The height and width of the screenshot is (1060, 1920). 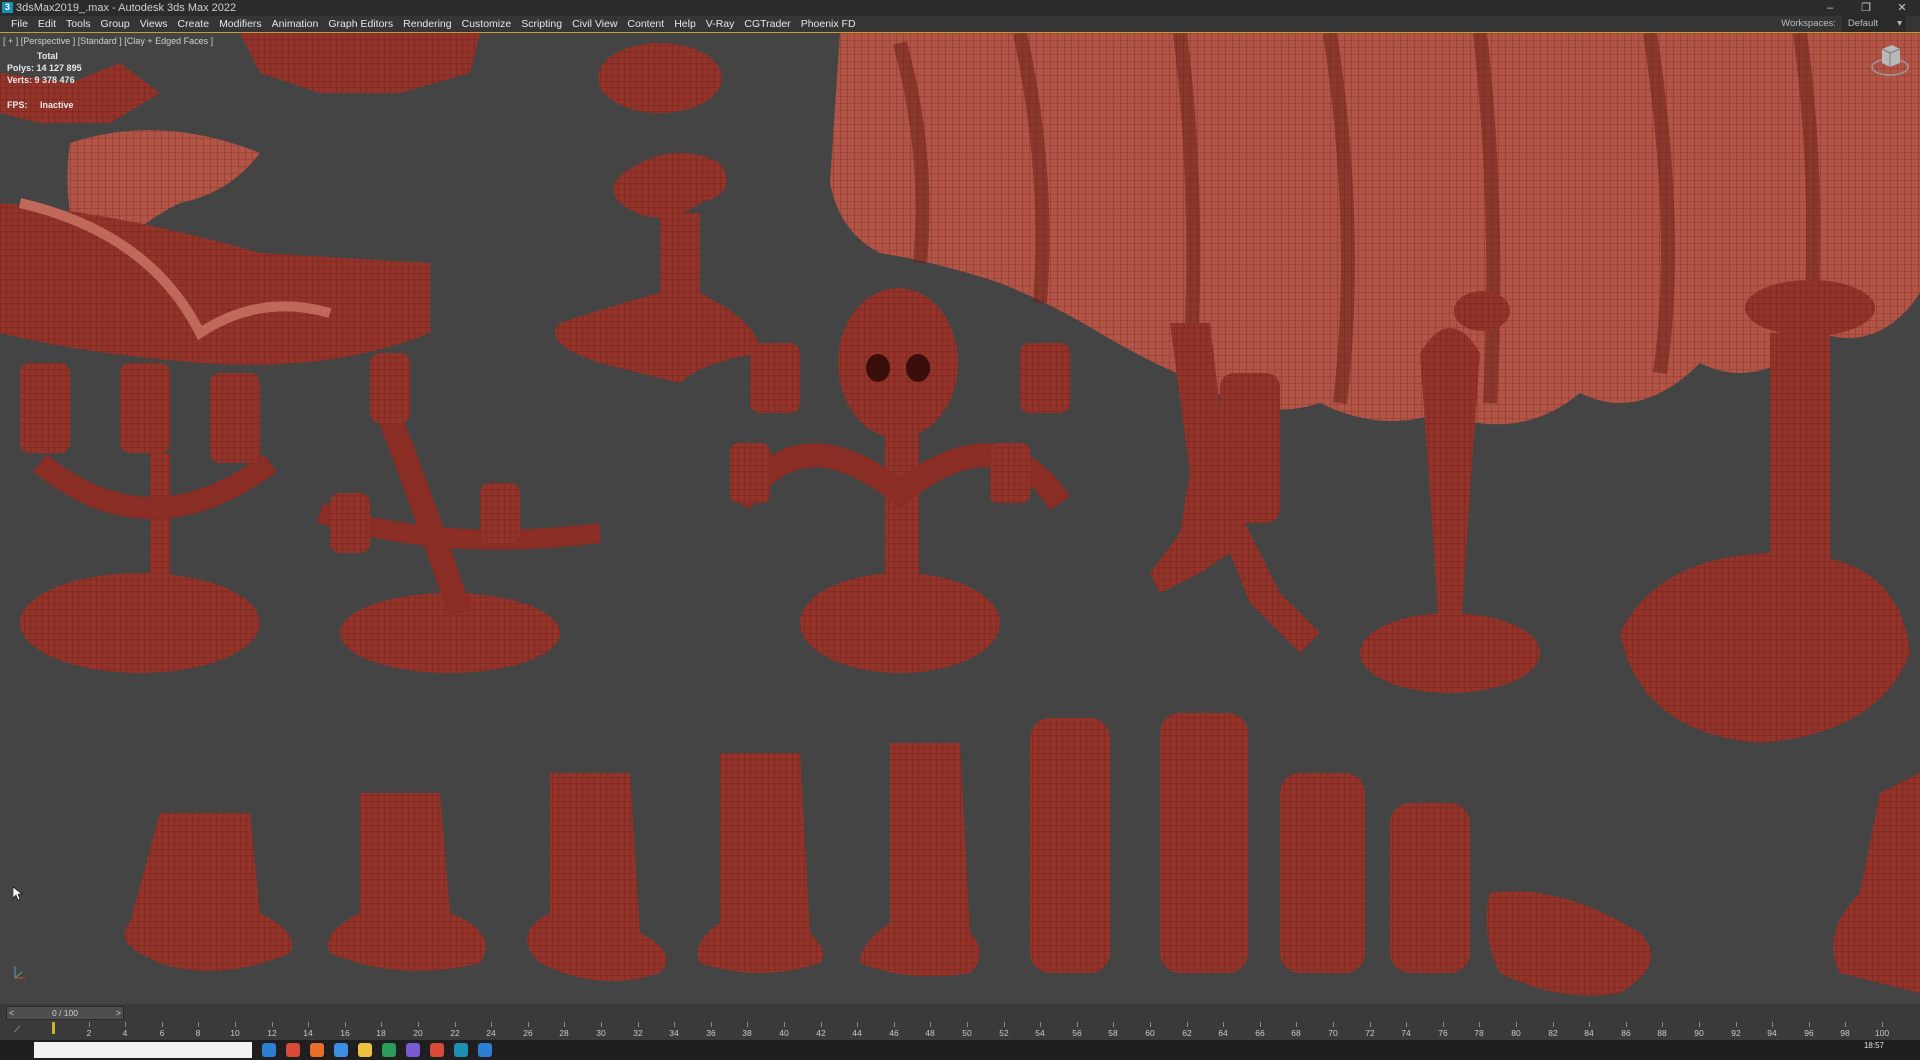 What do you see at coordinates (638, 1033) in the screenshot?
I see `frame-tick-label: 32` at bounding box center [638, 1033].